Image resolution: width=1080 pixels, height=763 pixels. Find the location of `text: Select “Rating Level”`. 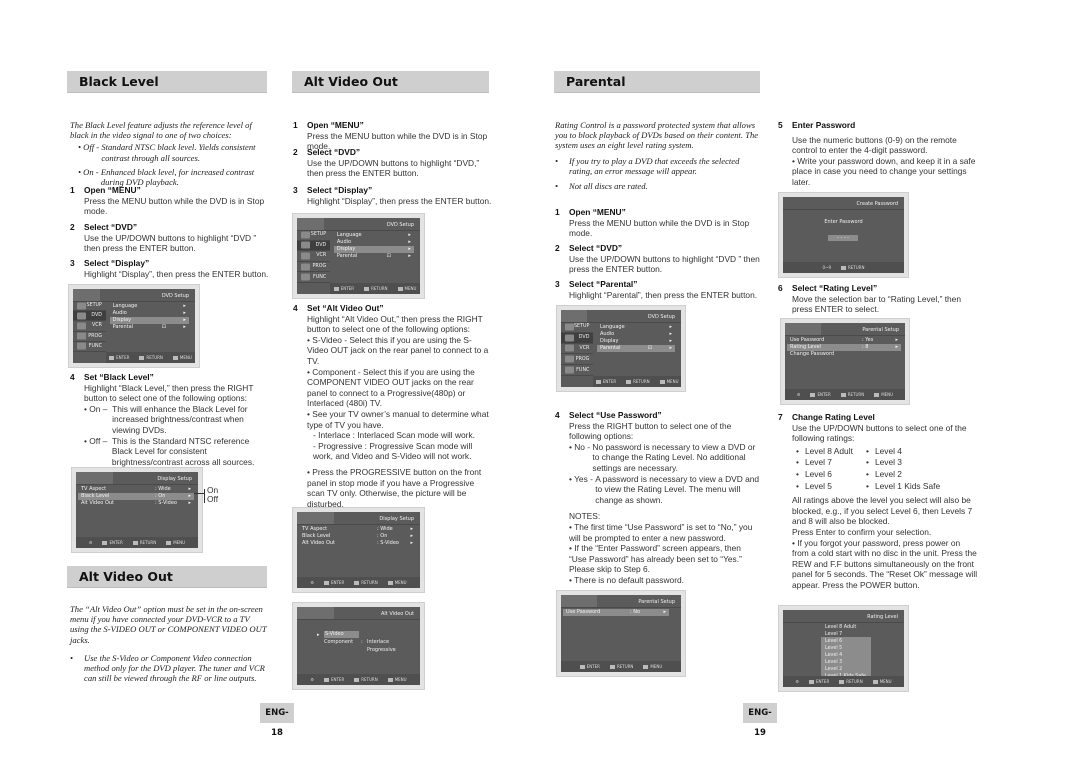

text: Select “Rating Level” is located at coordinates (835, 288).